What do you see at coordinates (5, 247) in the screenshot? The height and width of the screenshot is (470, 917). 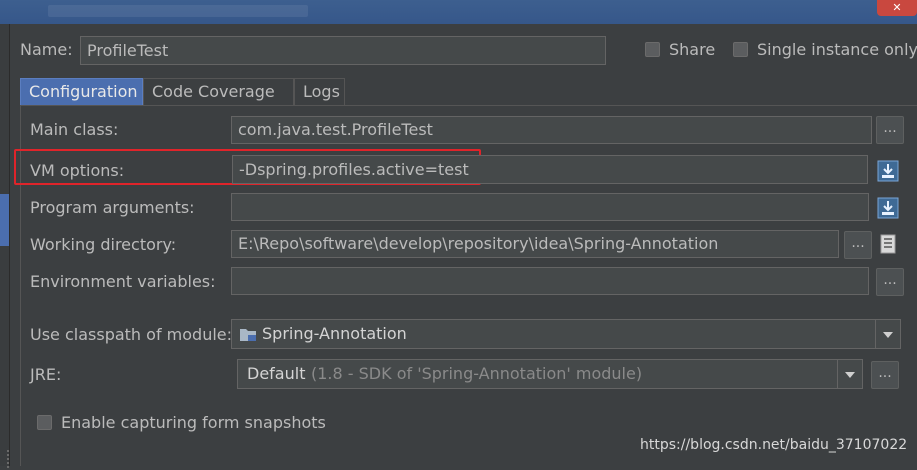 I see `config-tree-strip` at bounding box center [5, 247].